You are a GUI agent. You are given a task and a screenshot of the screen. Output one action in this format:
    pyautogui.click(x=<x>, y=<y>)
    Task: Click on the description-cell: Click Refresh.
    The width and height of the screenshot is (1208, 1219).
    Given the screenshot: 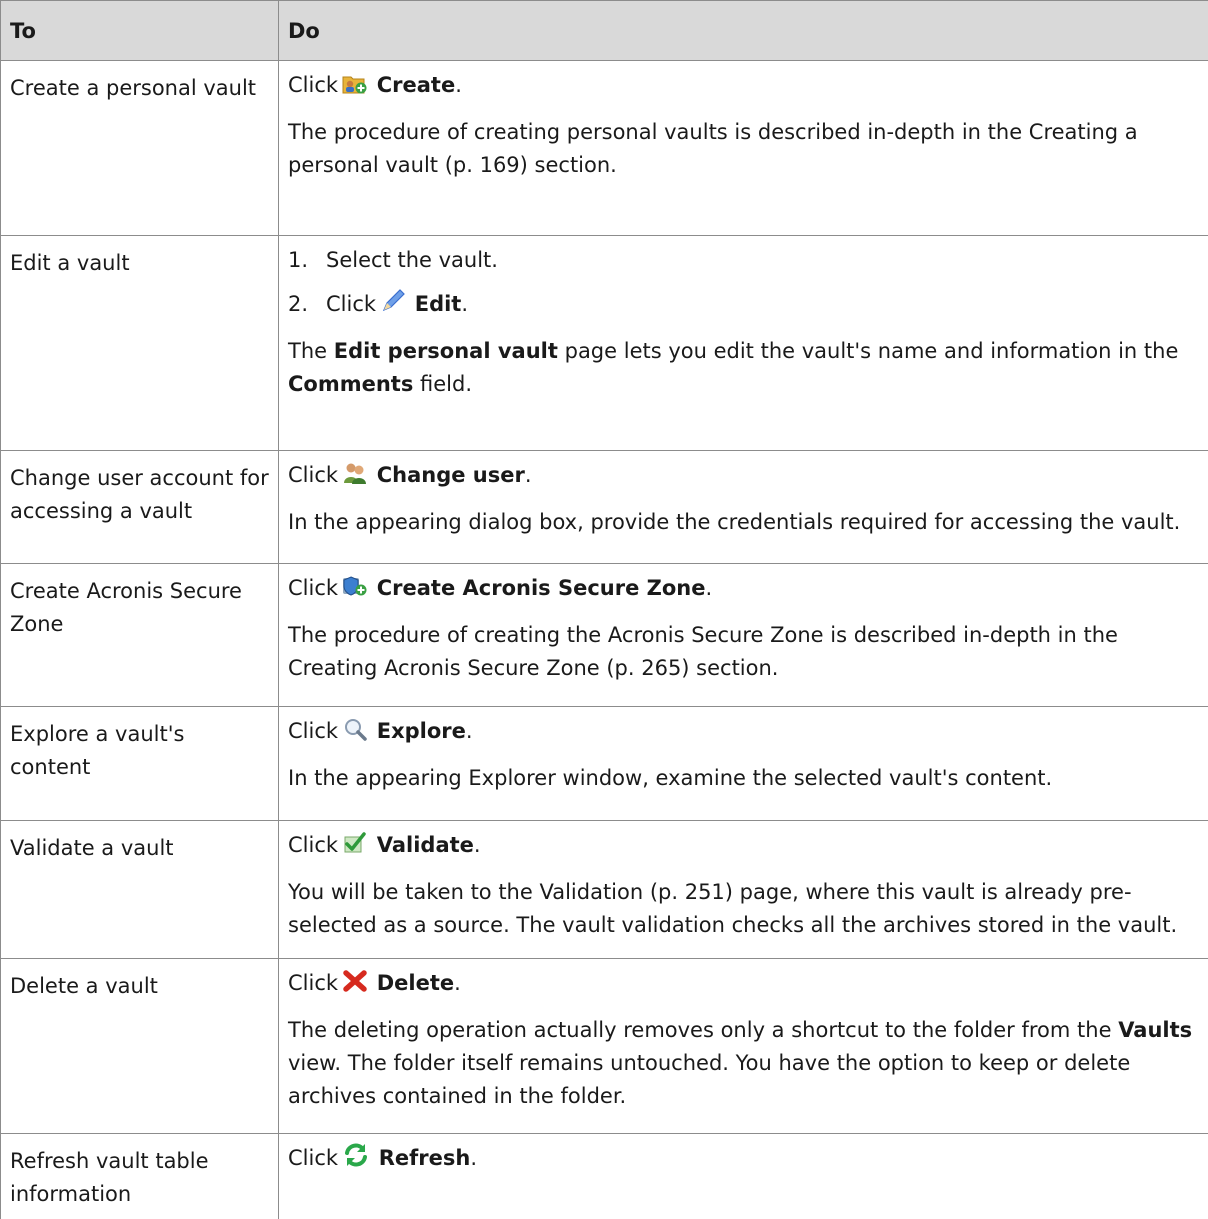 What is the action you would take?
    pyautogui.click(x=743, y=1176)
    